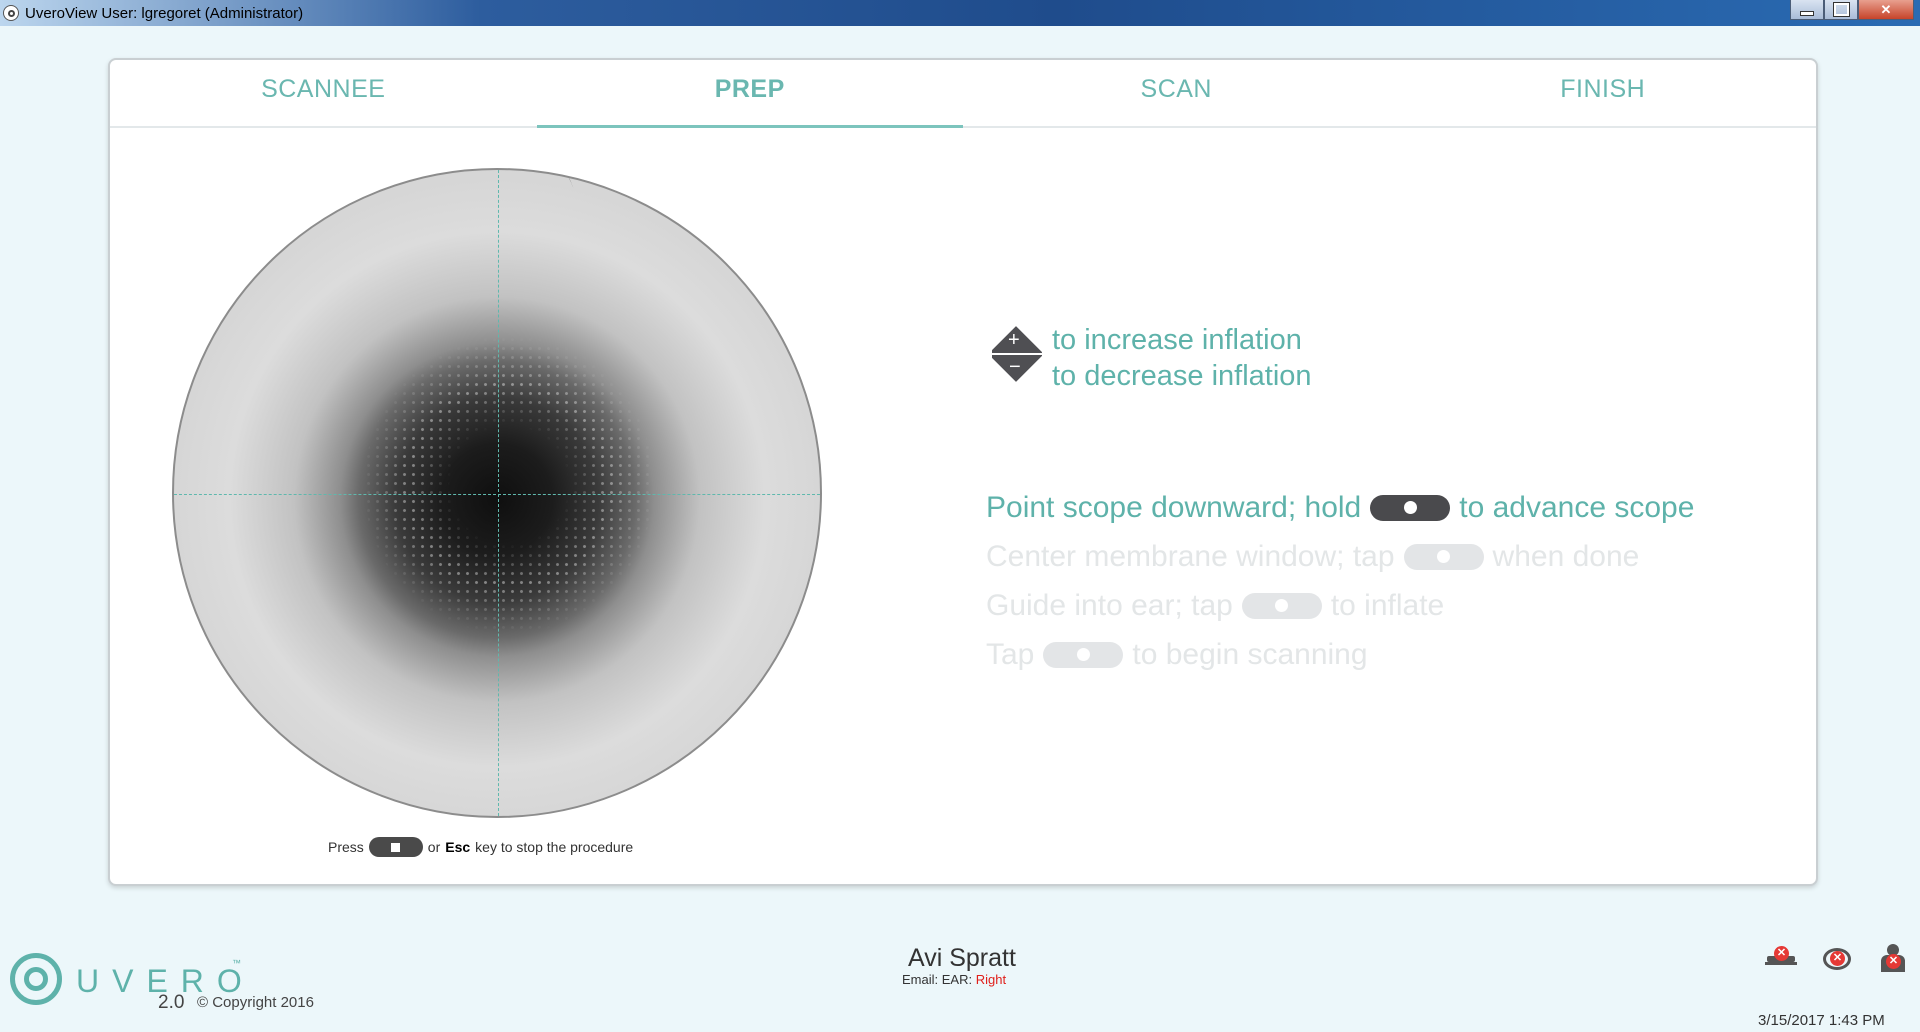 The height and width of the screenshot is (1032, 1920). I want to click on ear-value: Right, so click(991, 979).